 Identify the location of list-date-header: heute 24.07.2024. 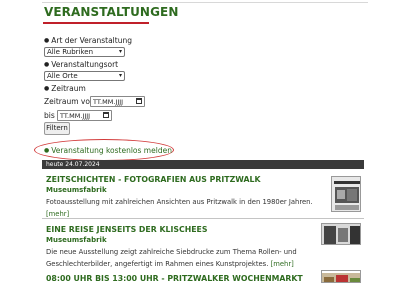
(203, 164).